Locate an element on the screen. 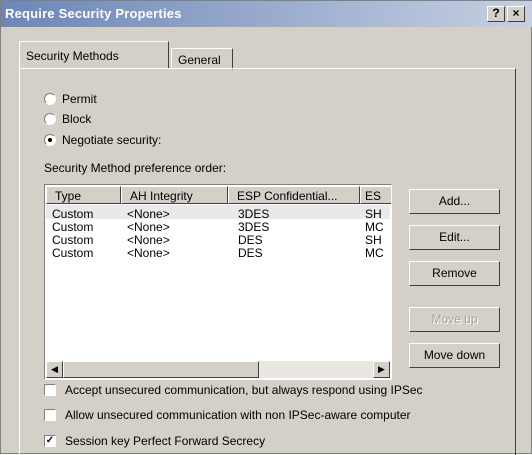 This screenshot has height=455, width=532. tab-general: General is located at coordinates (202, 59).